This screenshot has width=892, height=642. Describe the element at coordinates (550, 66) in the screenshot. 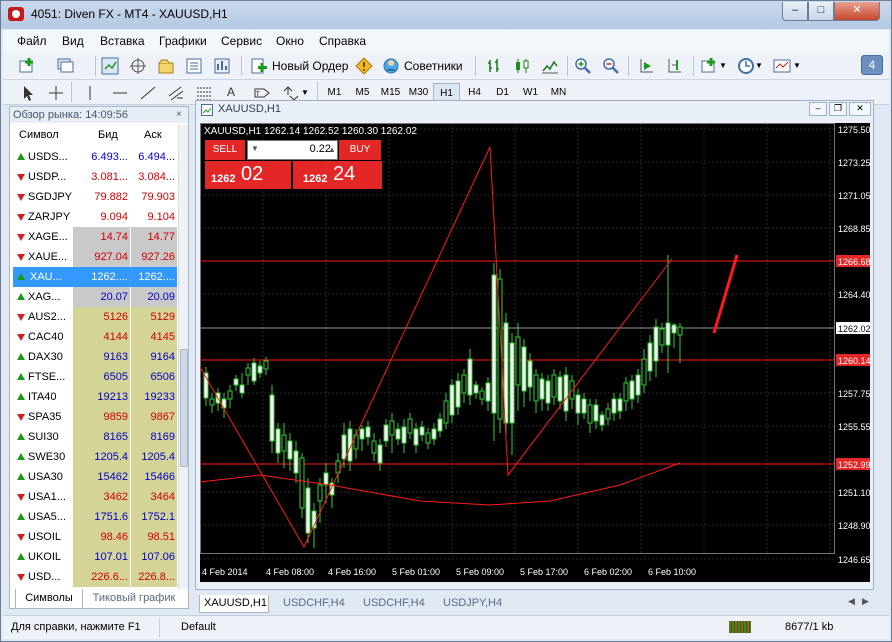

I see `line-chart-icon` at that location.